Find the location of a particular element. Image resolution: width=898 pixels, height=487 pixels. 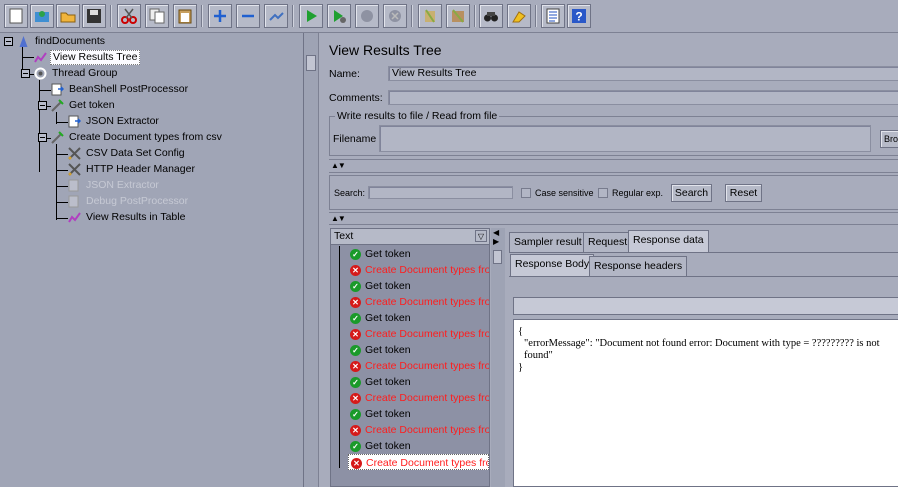

search-button: Search is located at coordinates (691, 193).